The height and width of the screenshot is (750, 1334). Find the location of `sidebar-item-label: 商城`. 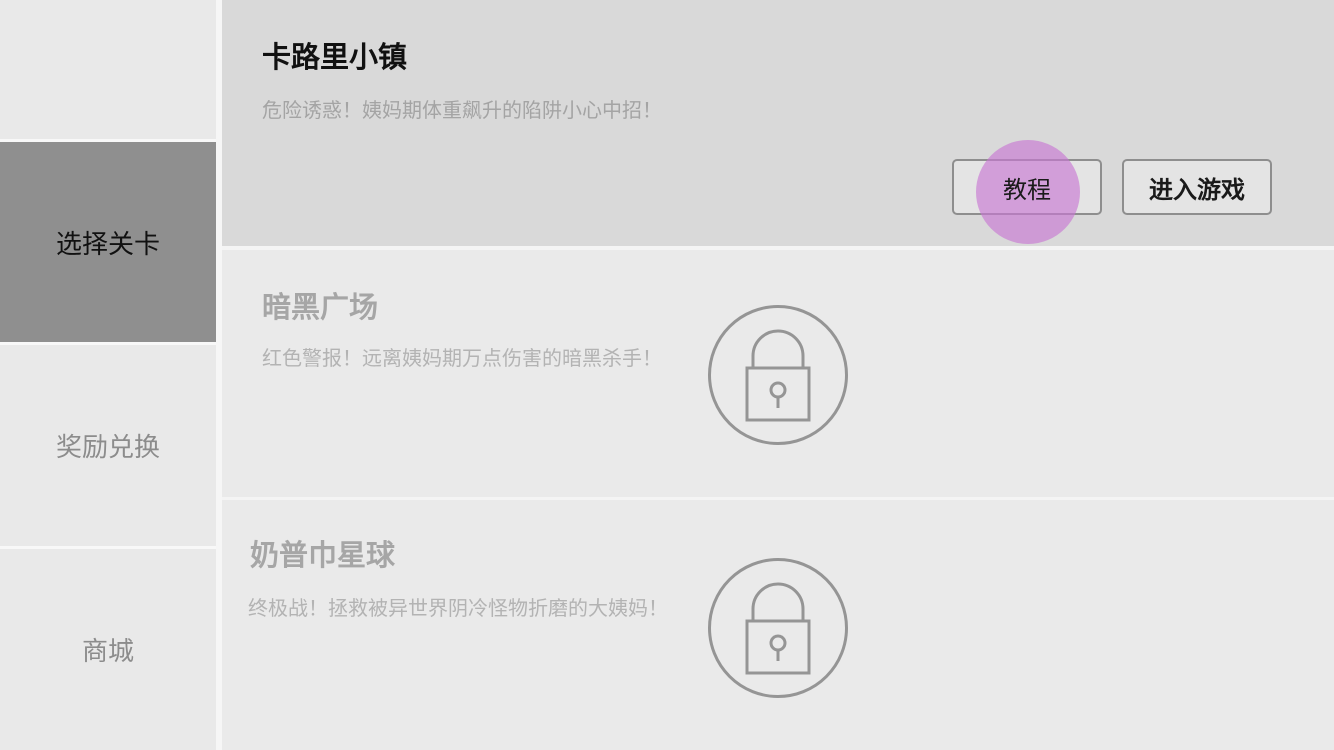

sidebar-item-label: 商城 is located at coordinates (107, 652).